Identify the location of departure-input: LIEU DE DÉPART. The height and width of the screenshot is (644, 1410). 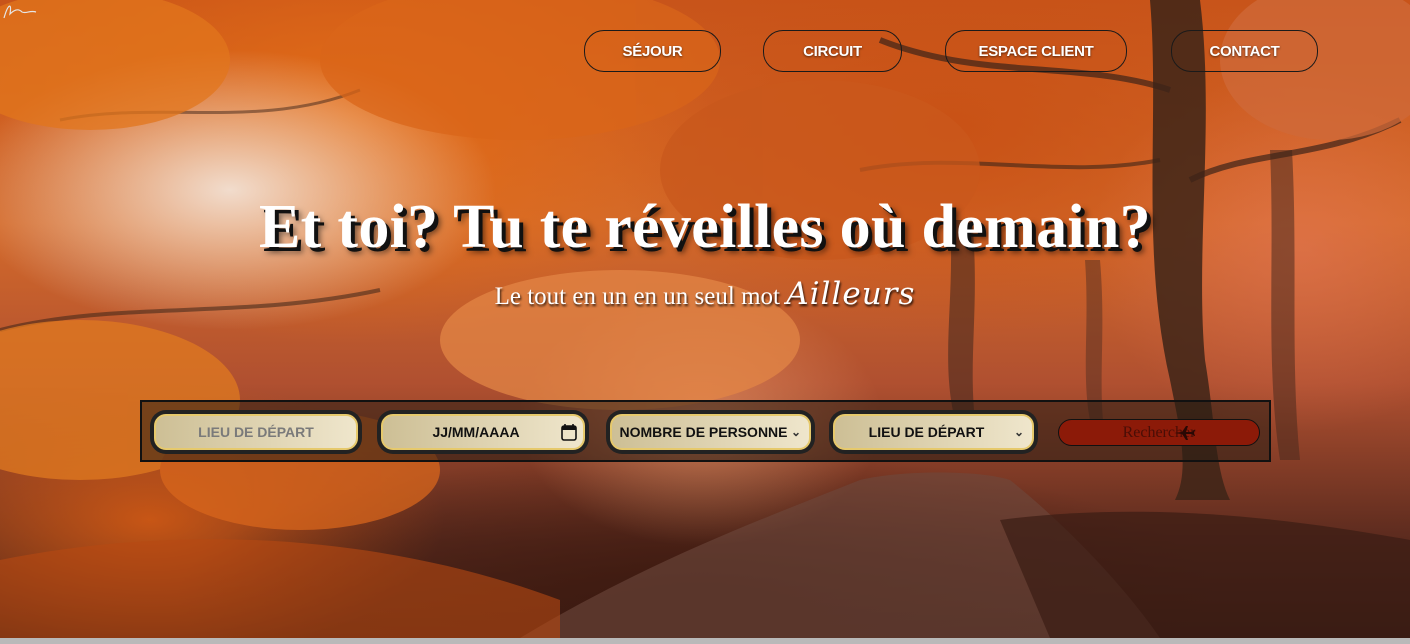
(256, 432).